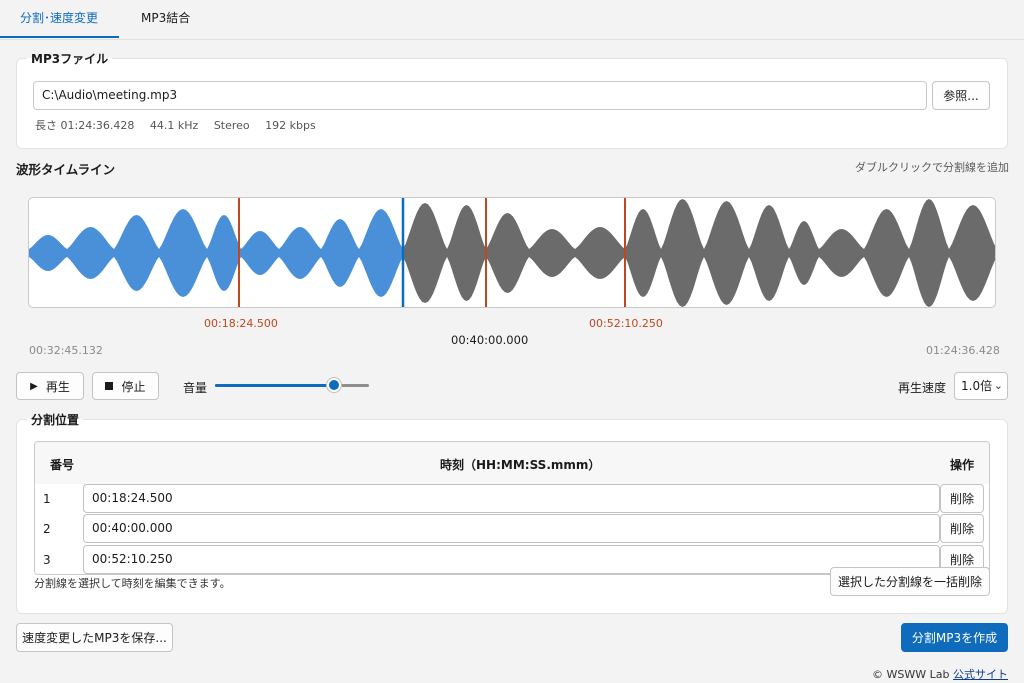  I want to click on col-action-header: 操作, so click(962, 465).